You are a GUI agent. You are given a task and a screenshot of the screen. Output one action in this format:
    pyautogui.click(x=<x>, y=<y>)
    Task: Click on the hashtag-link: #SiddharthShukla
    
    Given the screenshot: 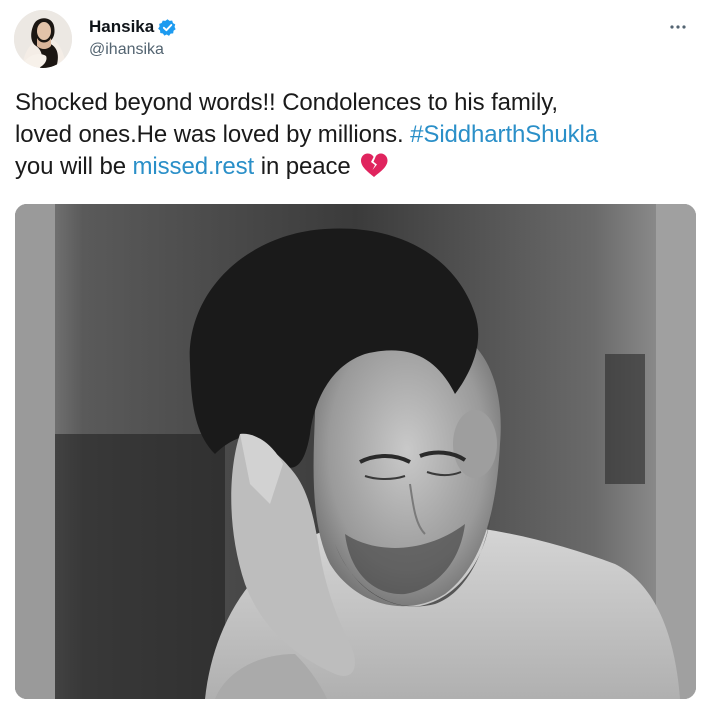 What is the action you would take?
    pyautogui.click(x=504, y=134)
    